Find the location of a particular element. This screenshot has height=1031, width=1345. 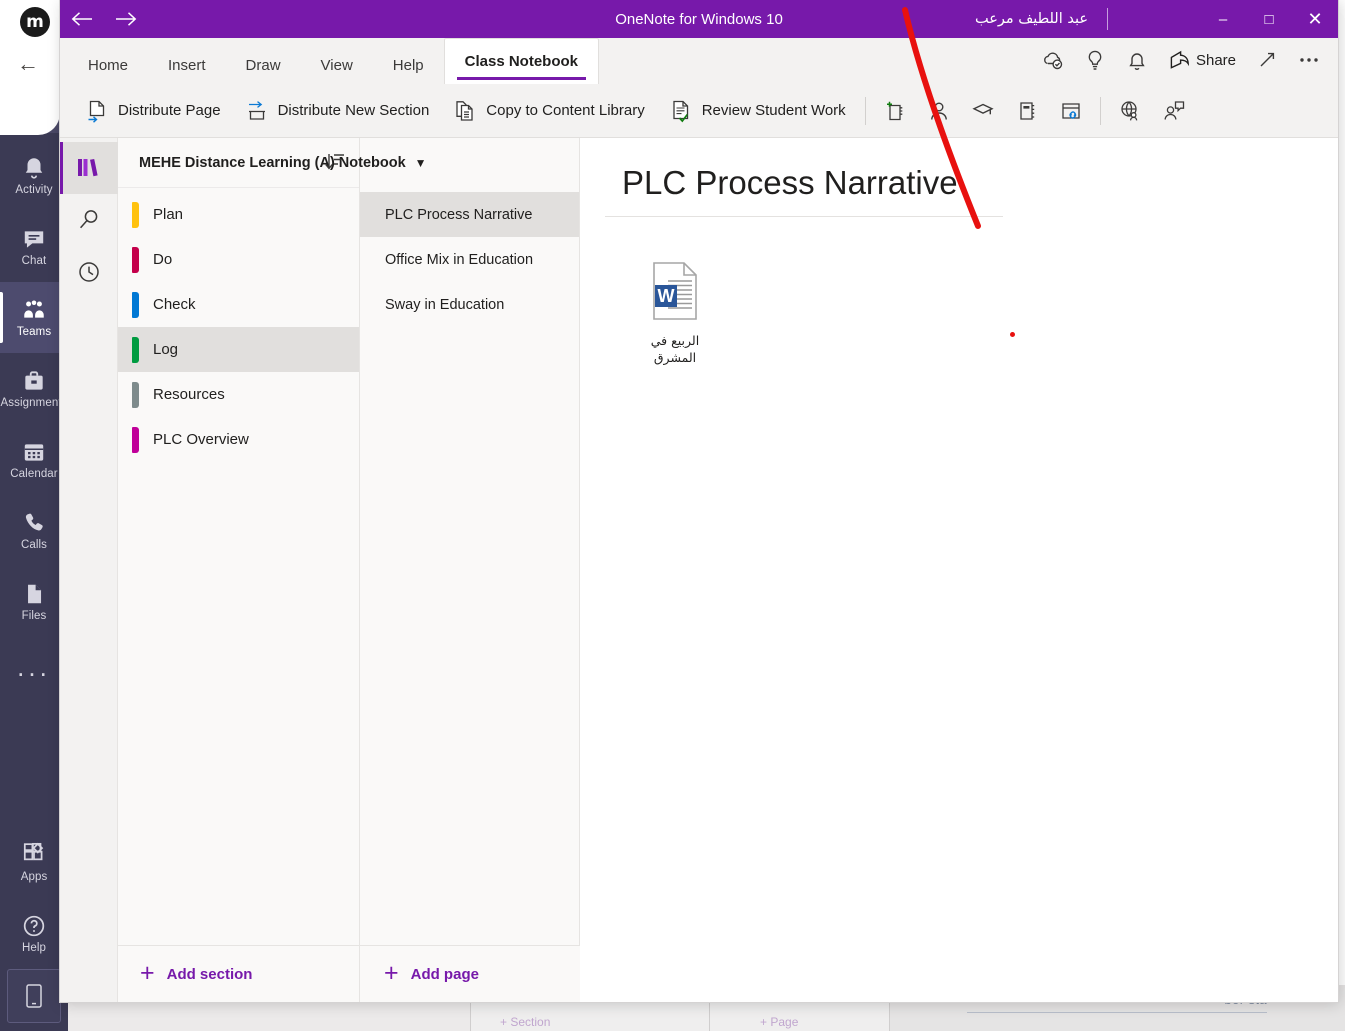

add-notebook-icon is located at coordinates (894, 110).